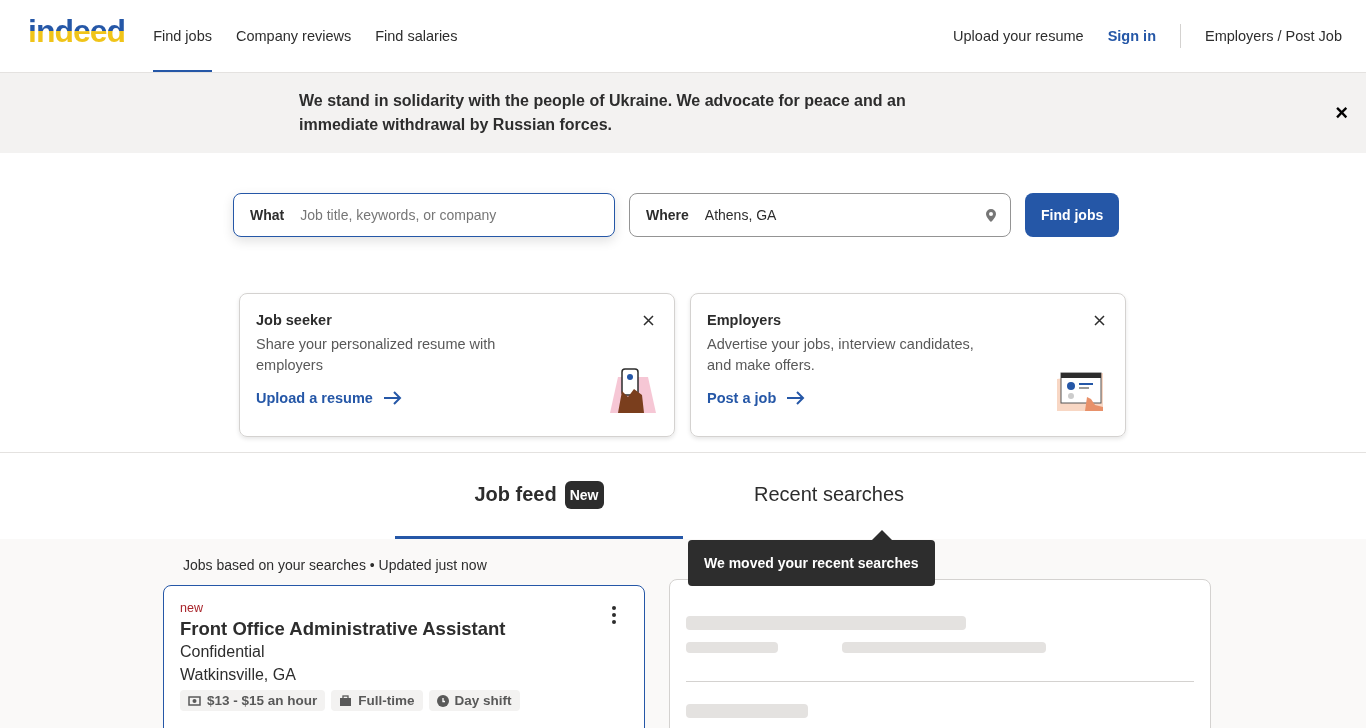 Image resolution: width=1366 pixels, height=728 pixels. I want to click on feed-tab: Job feed New, so click(539, 496).